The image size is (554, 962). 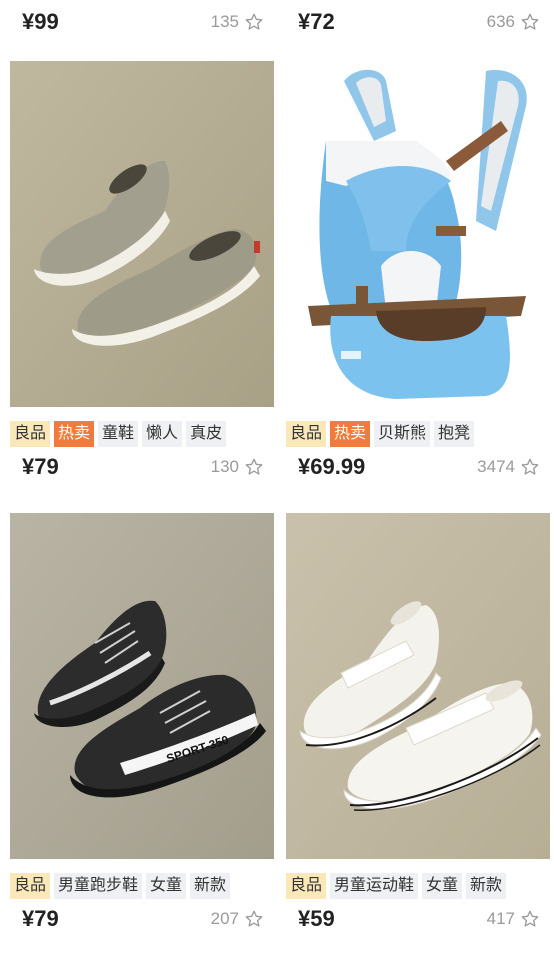 I want to click on tag: 童鞋, so click(x=118, y=434).